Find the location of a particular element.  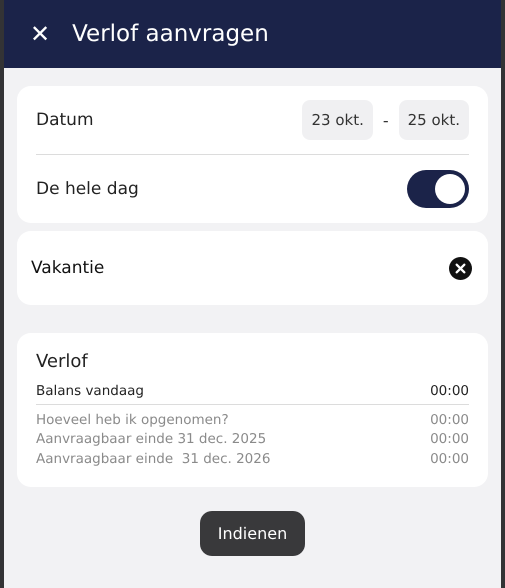

balance-label: Aanvraagbaar einde 31 dec. 2026 is located at coordinates (153, 458).